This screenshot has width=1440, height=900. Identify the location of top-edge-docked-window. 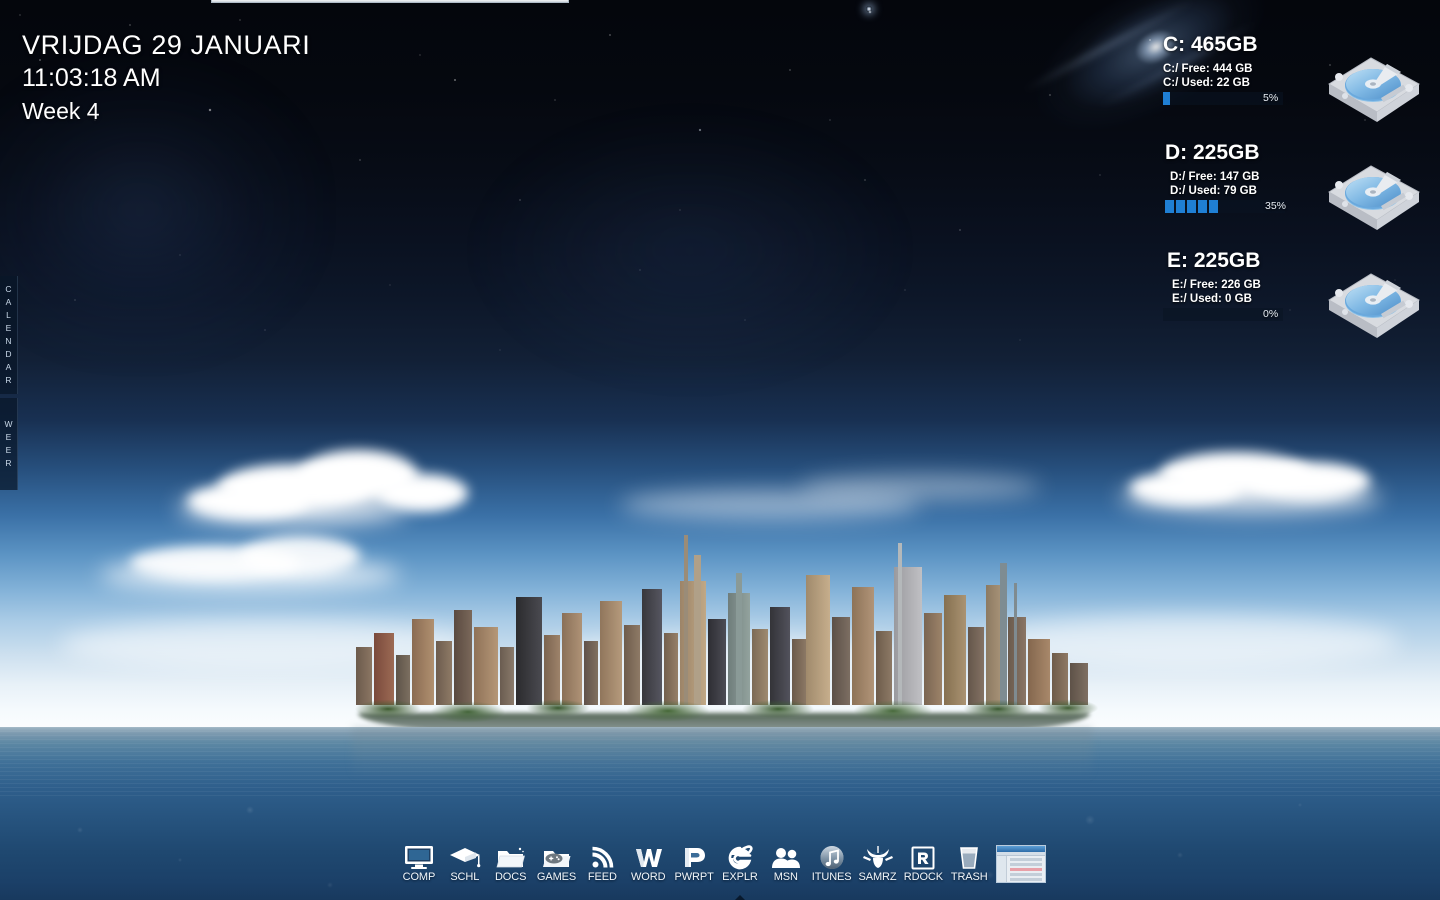
(390, 1).